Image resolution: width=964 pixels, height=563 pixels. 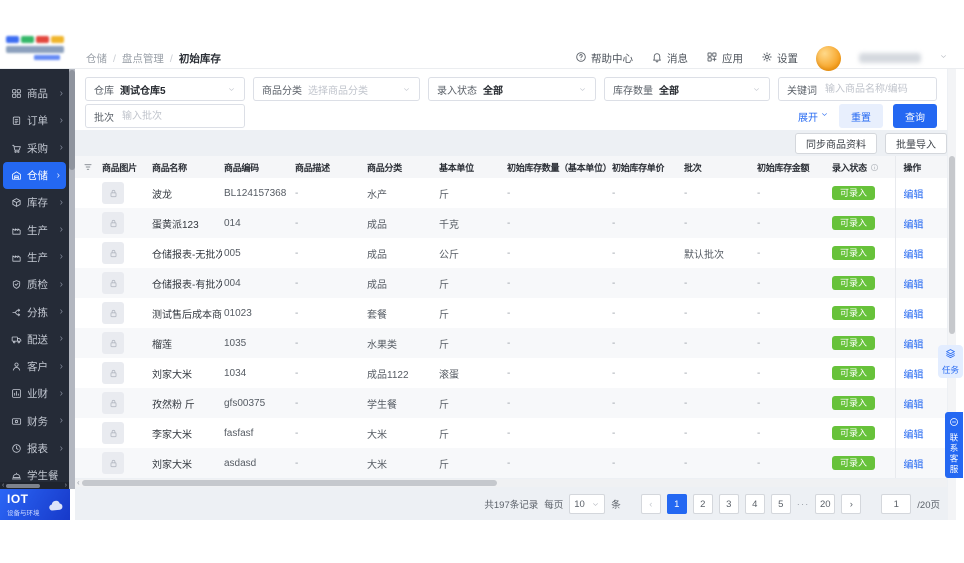 I want to click on contact-service-float-button: 联系客服, so click(x=954, y=445).